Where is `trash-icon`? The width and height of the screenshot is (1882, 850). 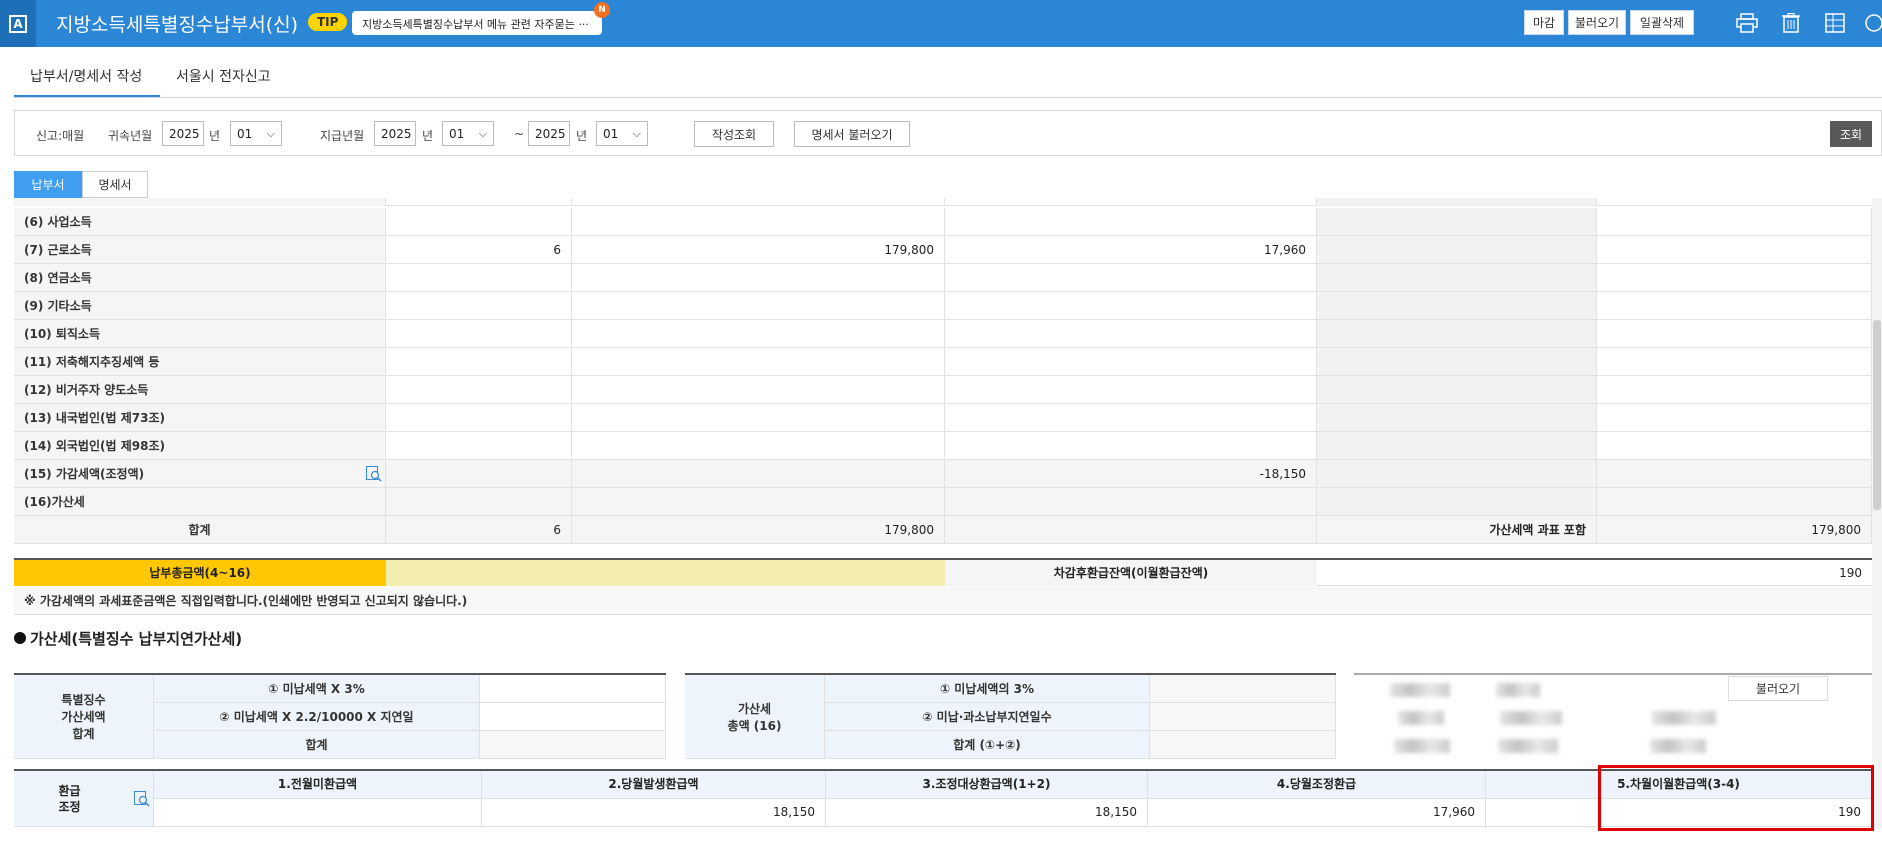 trash-icon is located at coordinates (1791, 23).